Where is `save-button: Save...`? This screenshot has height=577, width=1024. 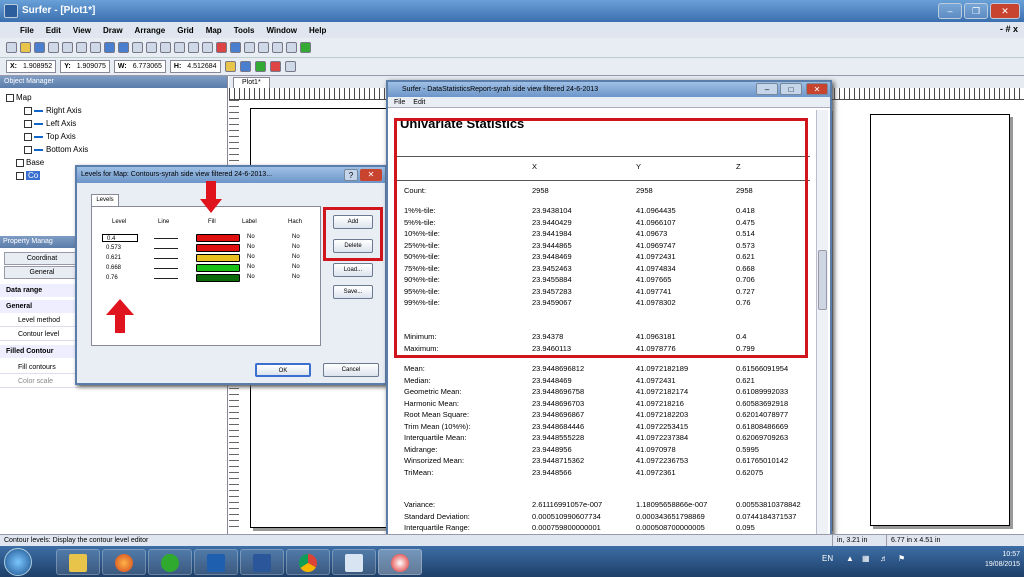 save-button: Save... is located at coordinates (353, 292).